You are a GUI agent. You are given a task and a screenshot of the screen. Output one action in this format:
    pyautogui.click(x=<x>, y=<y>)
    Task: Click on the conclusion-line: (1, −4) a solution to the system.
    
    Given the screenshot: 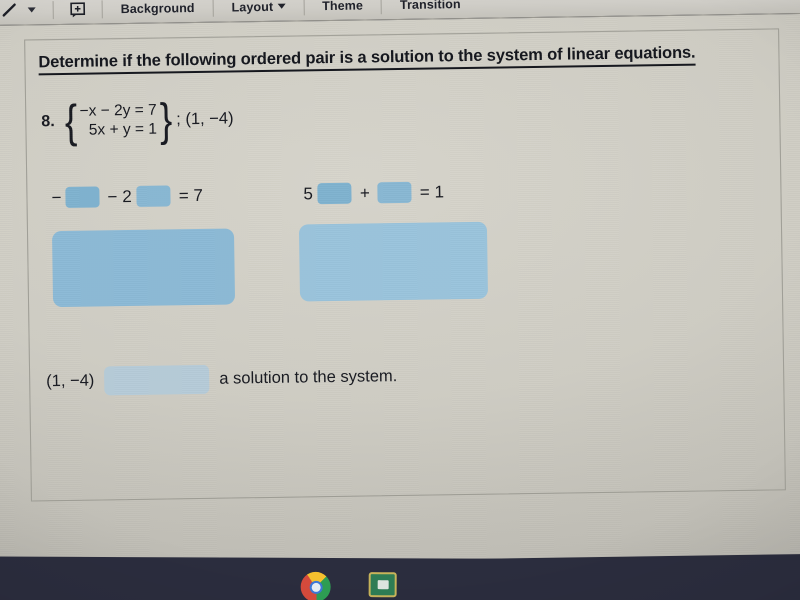 What is the action you would take?
    pyautogui.click(x=221, y=379)
    